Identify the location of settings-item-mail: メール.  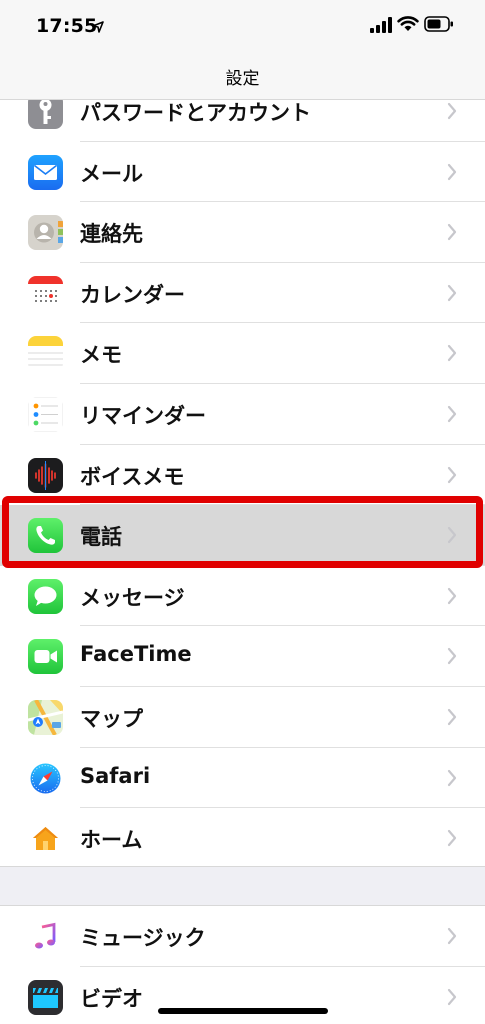
(242, 172).